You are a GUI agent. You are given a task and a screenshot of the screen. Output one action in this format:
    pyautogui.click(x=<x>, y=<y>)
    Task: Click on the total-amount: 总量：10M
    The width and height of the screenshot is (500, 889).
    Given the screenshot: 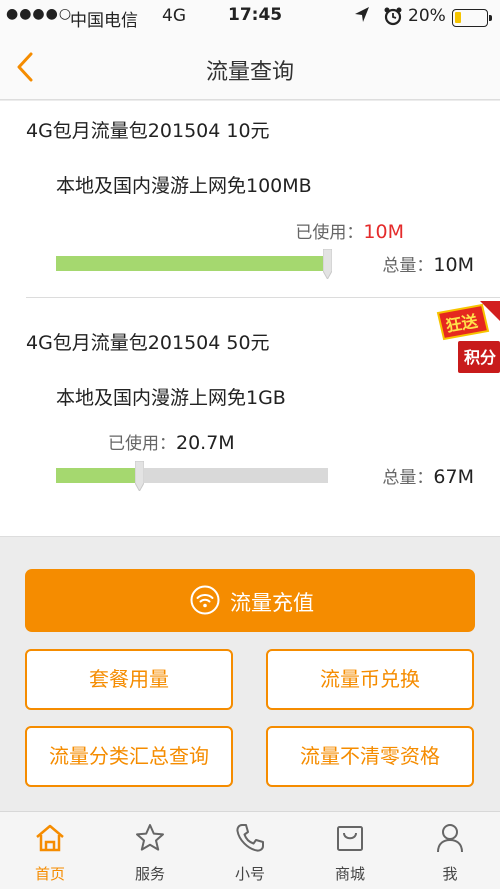 What is the action you would take?
    pyautogui.click(x=428, y=263)
    